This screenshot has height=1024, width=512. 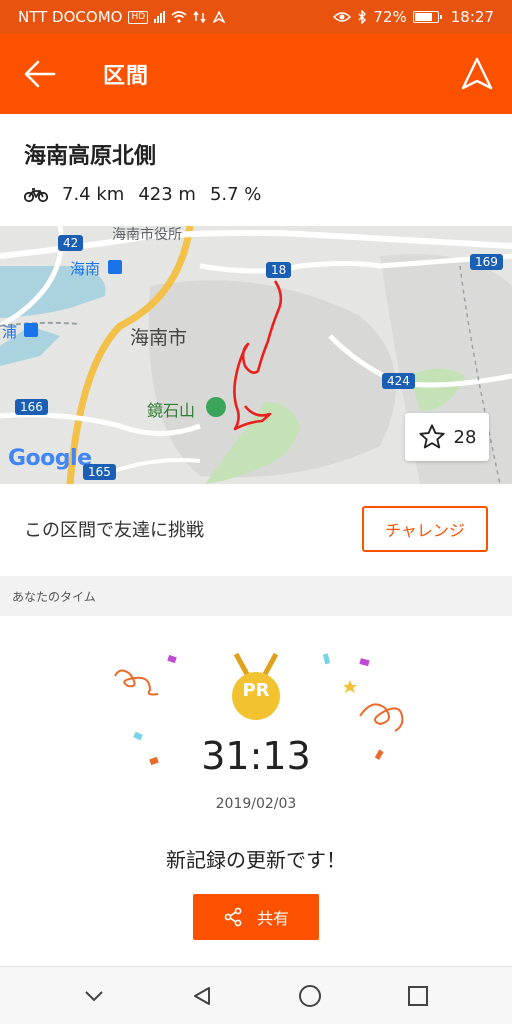 I want to click on segment-name: 海南高原北側, so click(x=90, y=156).